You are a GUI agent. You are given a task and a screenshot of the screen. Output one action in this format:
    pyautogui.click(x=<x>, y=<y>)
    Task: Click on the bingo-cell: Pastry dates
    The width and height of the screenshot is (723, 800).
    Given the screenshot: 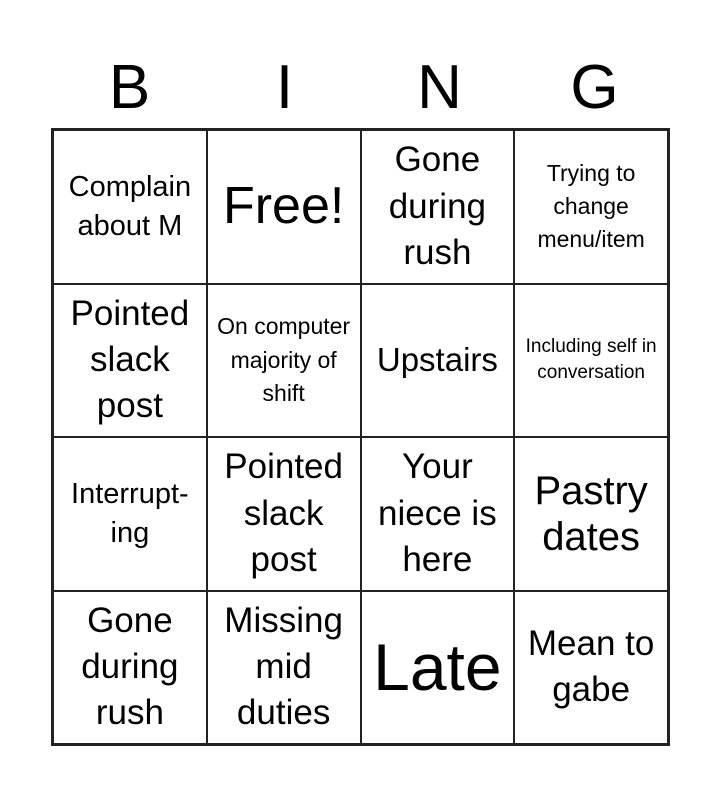 What is the action you would take?
    pyautogui.click(x=591, y=514)
    